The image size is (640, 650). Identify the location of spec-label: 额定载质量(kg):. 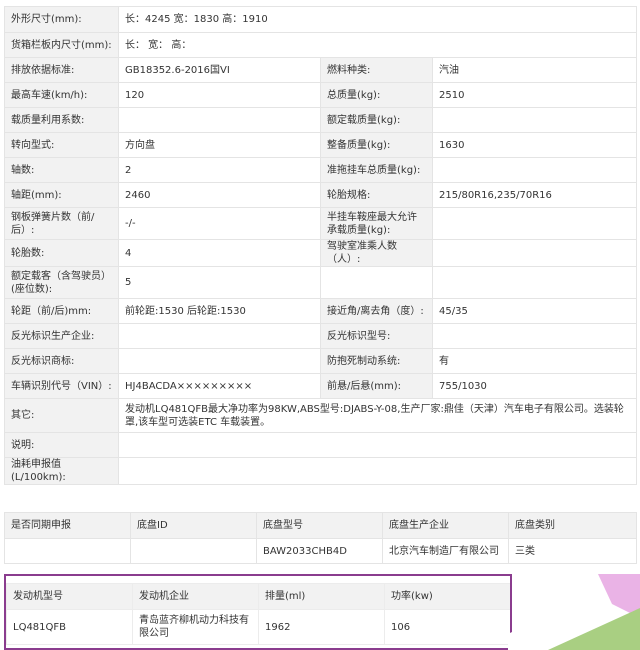
(376, 120).